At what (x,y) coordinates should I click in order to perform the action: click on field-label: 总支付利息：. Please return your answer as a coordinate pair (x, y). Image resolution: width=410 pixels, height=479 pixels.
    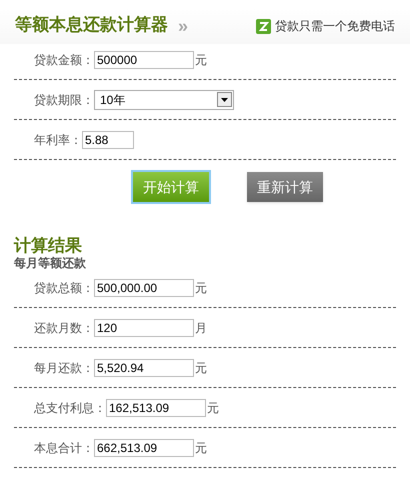
    Looking at the image, I should click on (70, 408).